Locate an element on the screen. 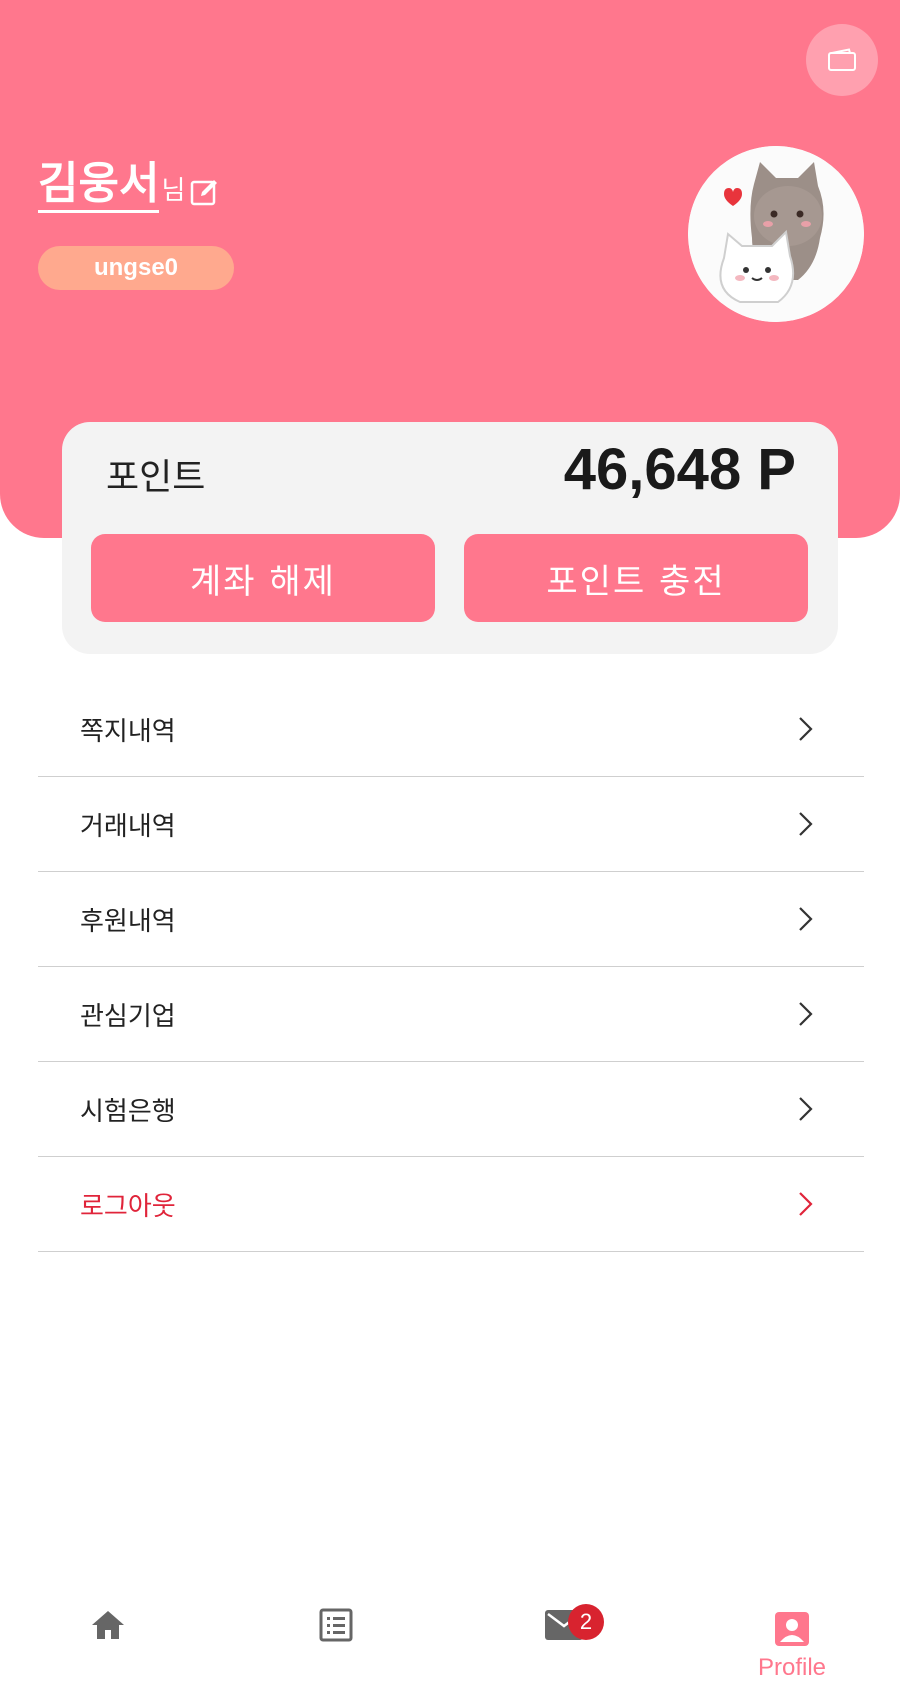  unlink-account-button: 계좌 해제 is located at coordinates (263, 578).